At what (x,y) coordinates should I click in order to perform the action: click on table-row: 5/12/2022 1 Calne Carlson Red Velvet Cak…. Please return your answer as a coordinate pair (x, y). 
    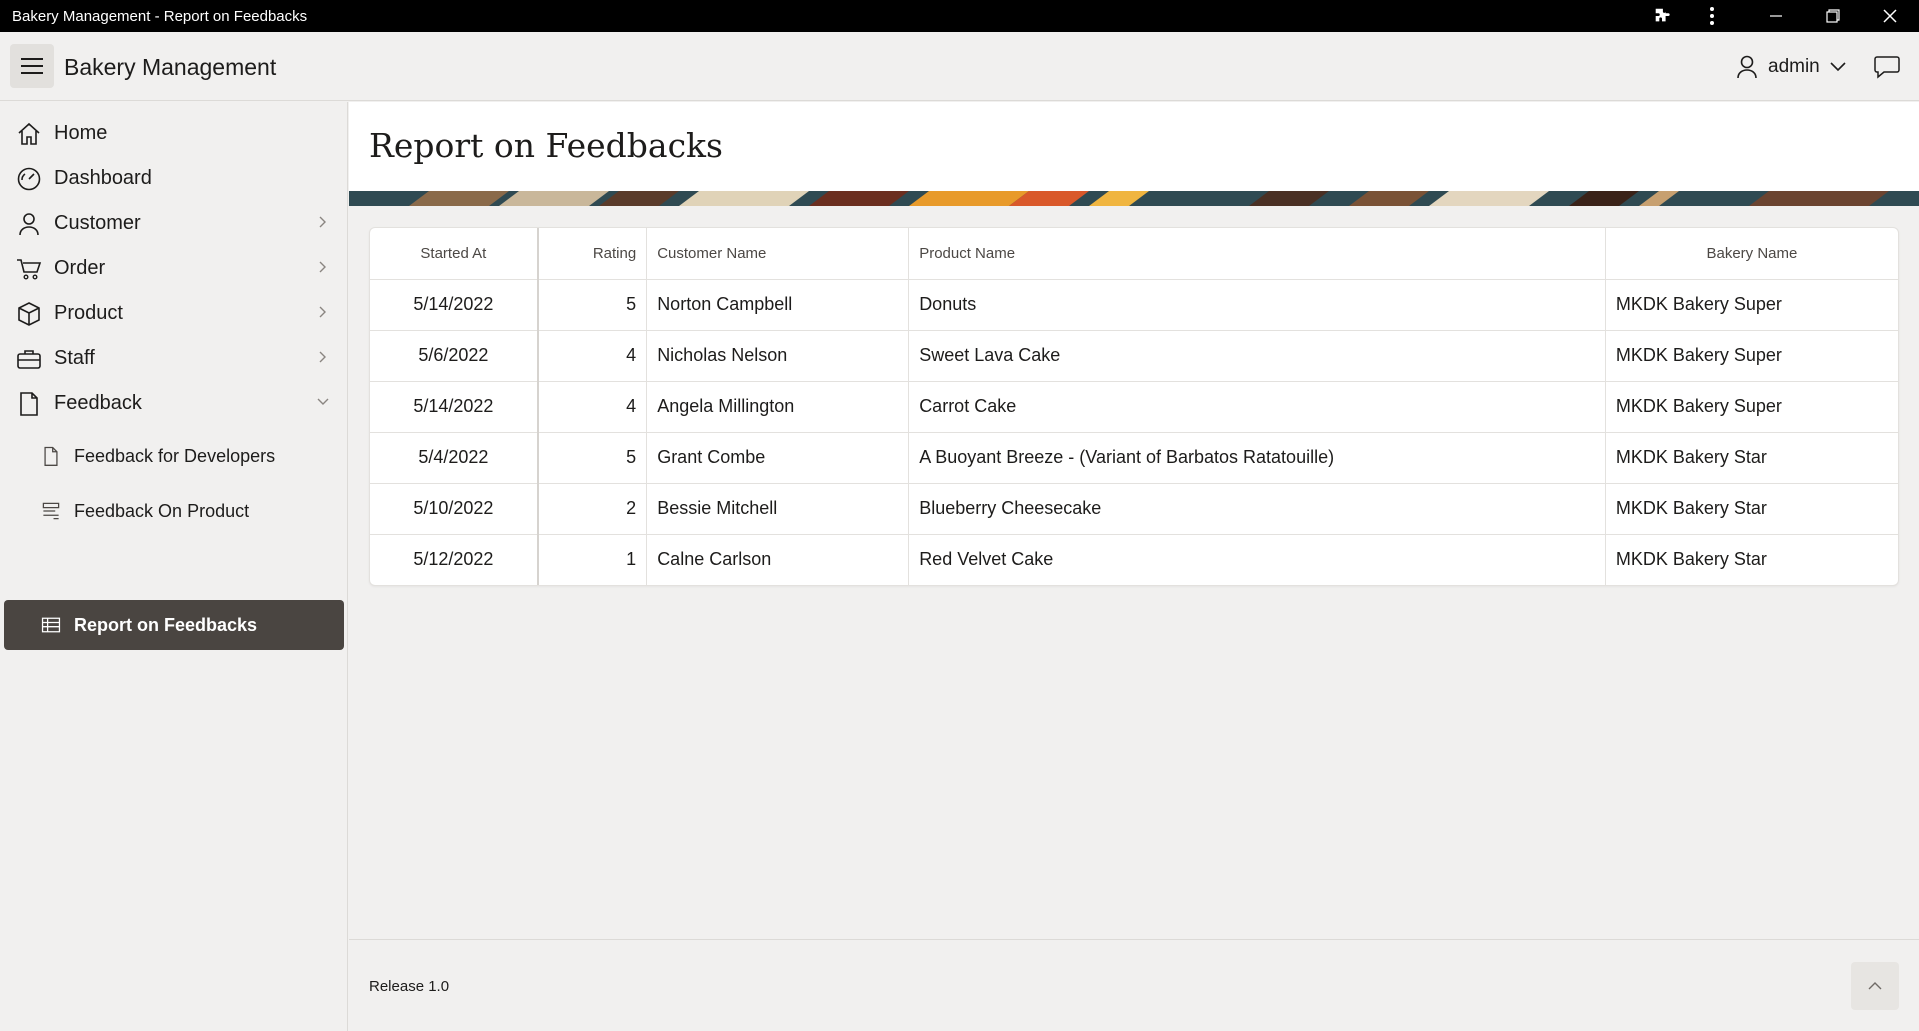
    Looking at the image, I should click on (1134, 559).